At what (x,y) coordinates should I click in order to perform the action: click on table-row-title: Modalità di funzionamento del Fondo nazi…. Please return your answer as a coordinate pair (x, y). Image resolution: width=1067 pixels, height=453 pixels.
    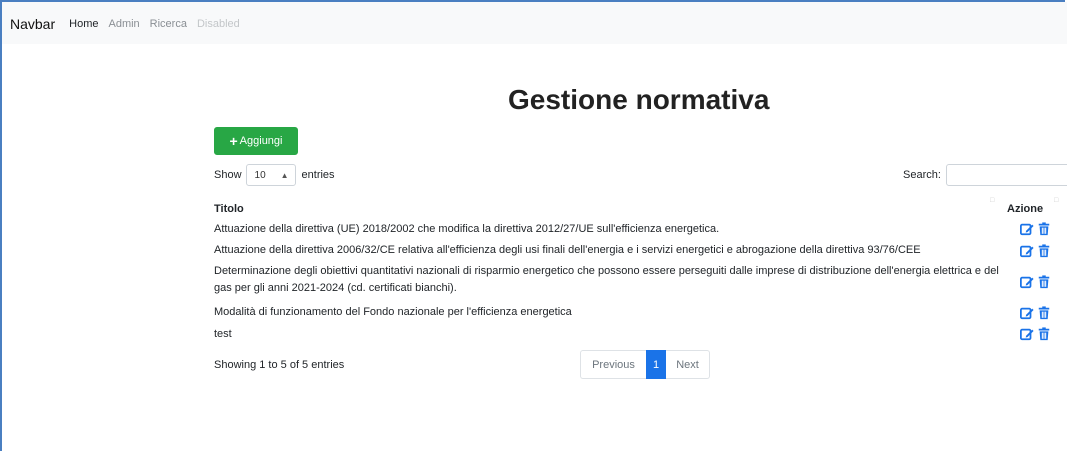
    Looking at the image, I should click on (393, 312).